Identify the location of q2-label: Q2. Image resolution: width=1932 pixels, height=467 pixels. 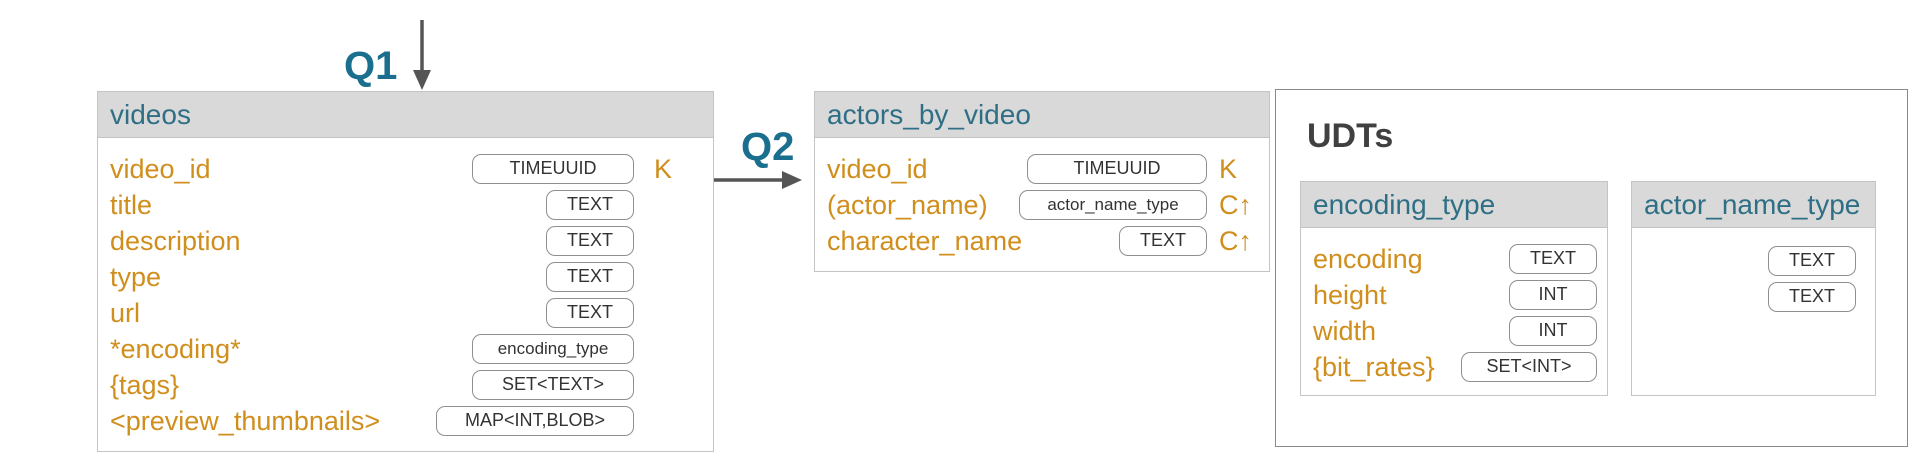
(768, 147).